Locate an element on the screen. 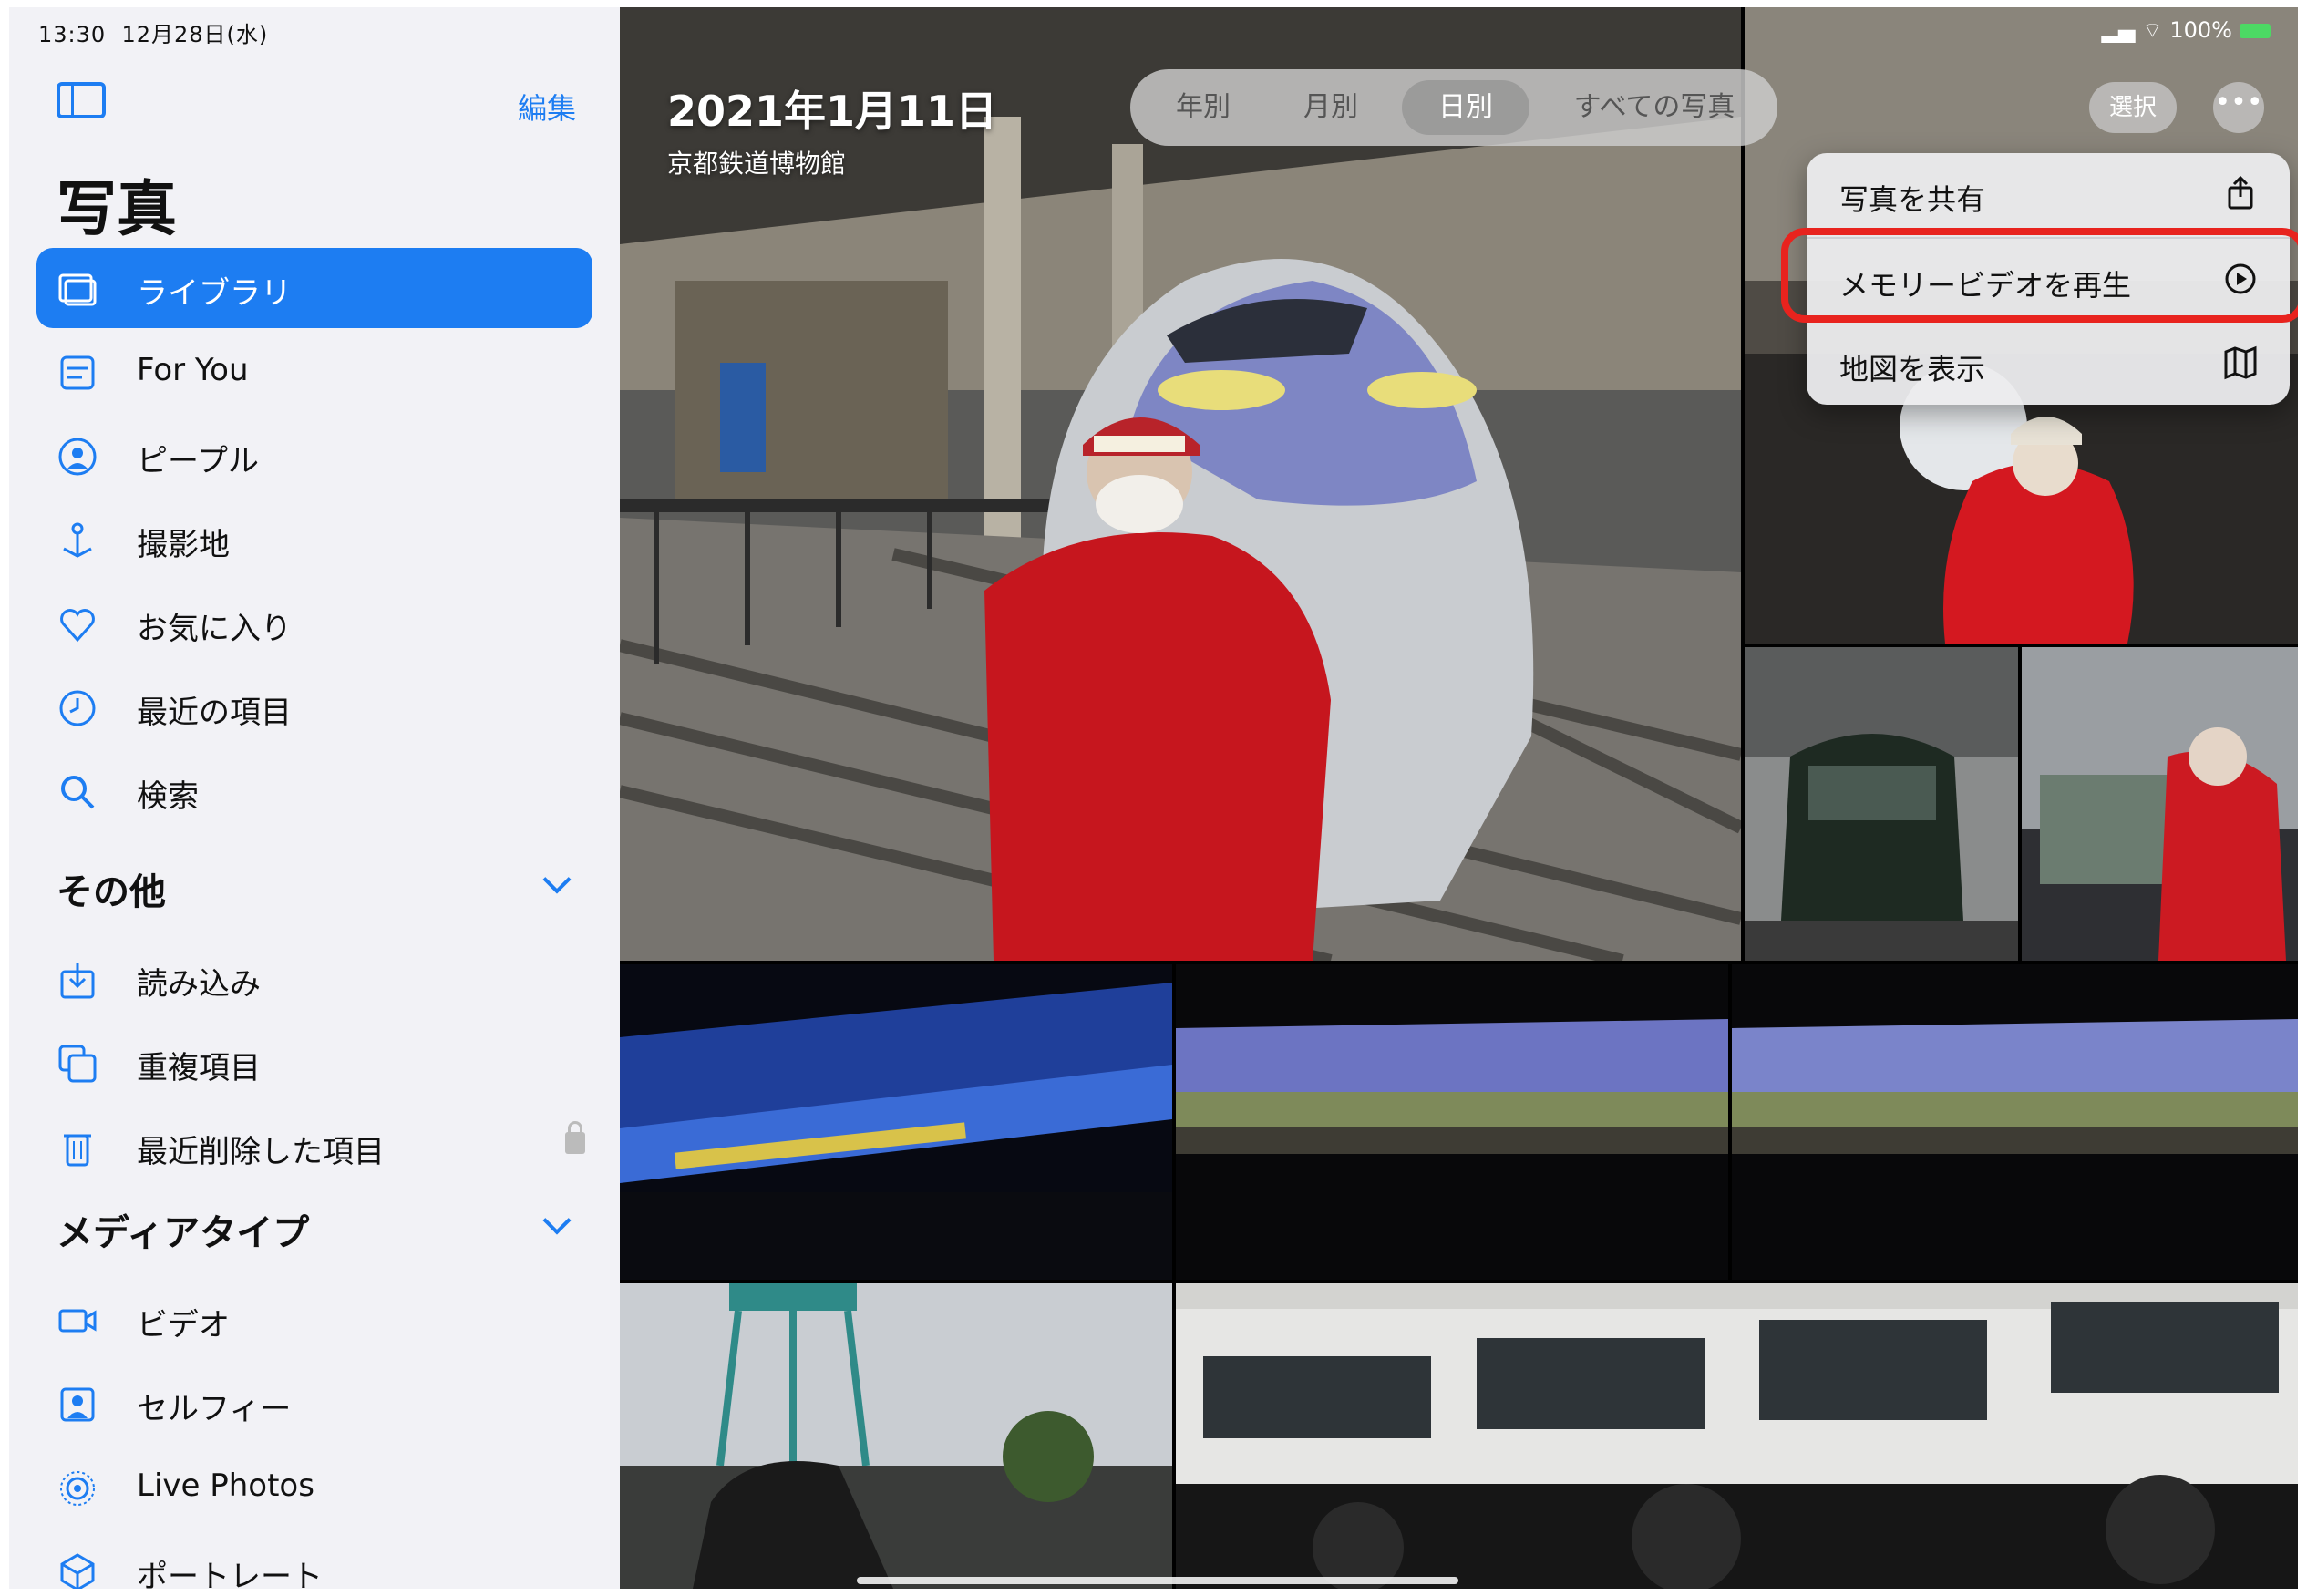 This screenshot has width=2307, height=1596. sidebar-item-library: ライブラリ is located at coordinates (314, 288).